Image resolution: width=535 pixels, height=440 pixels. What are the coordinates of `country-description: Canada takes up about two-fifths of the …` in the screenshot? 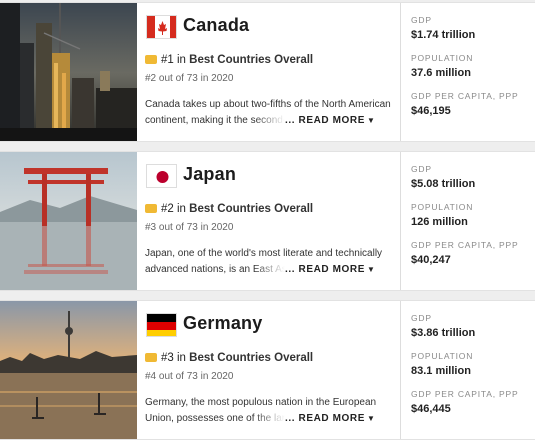 It's located at (270, 113).